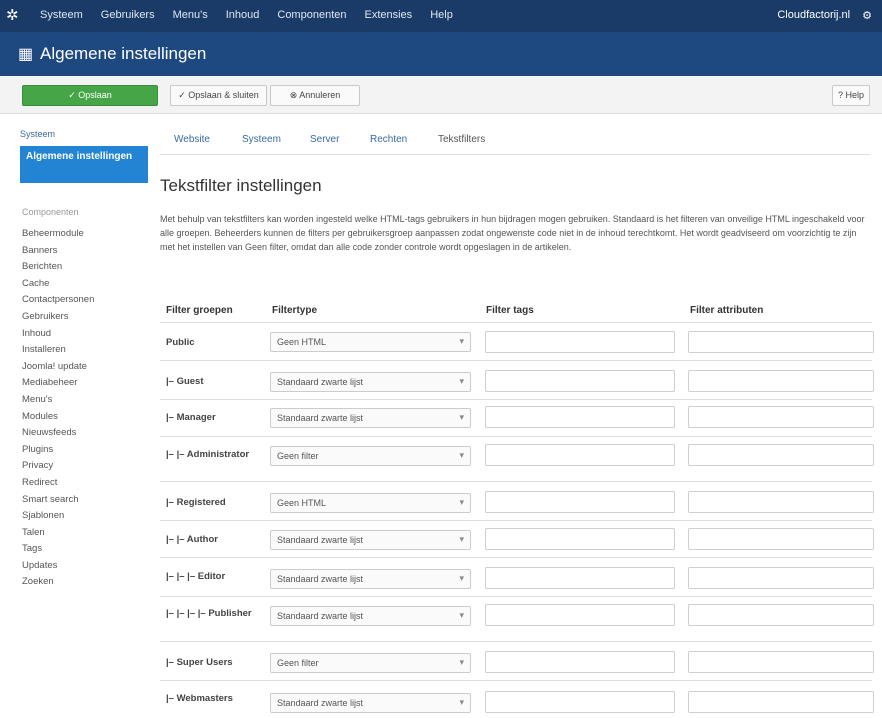  I want to click on menu-menus: Menu's, so click(190, 15).